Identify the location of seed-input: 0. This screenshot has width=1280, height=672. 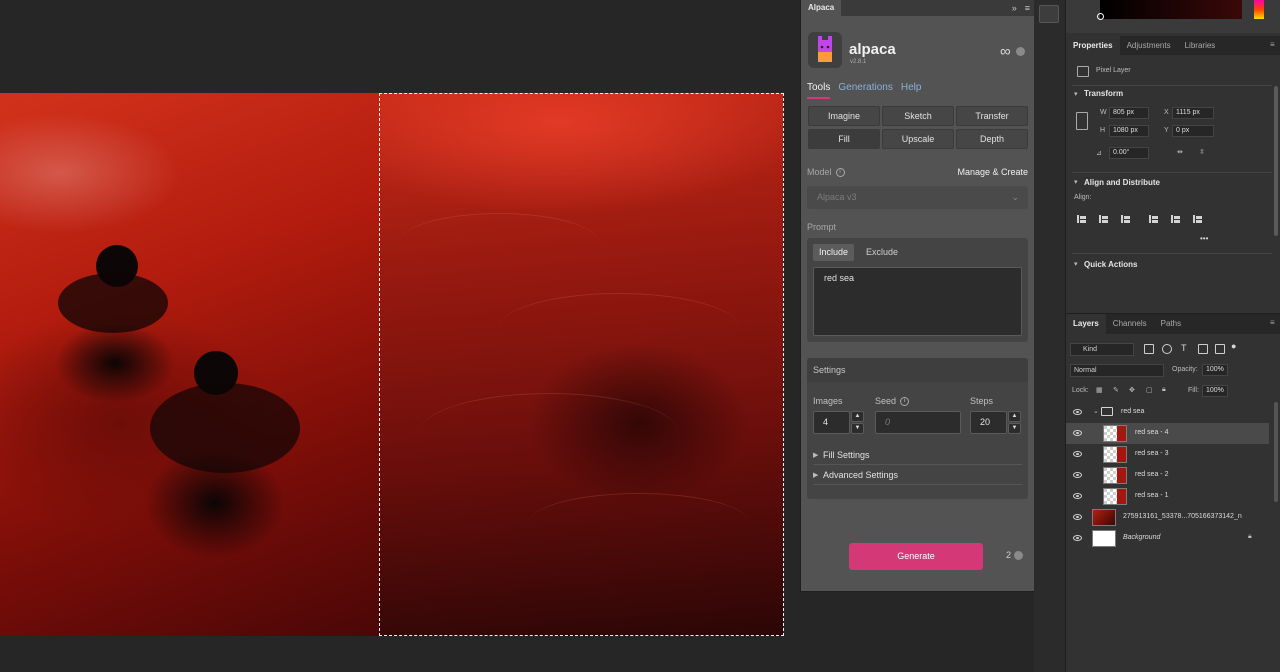
(918, 422).